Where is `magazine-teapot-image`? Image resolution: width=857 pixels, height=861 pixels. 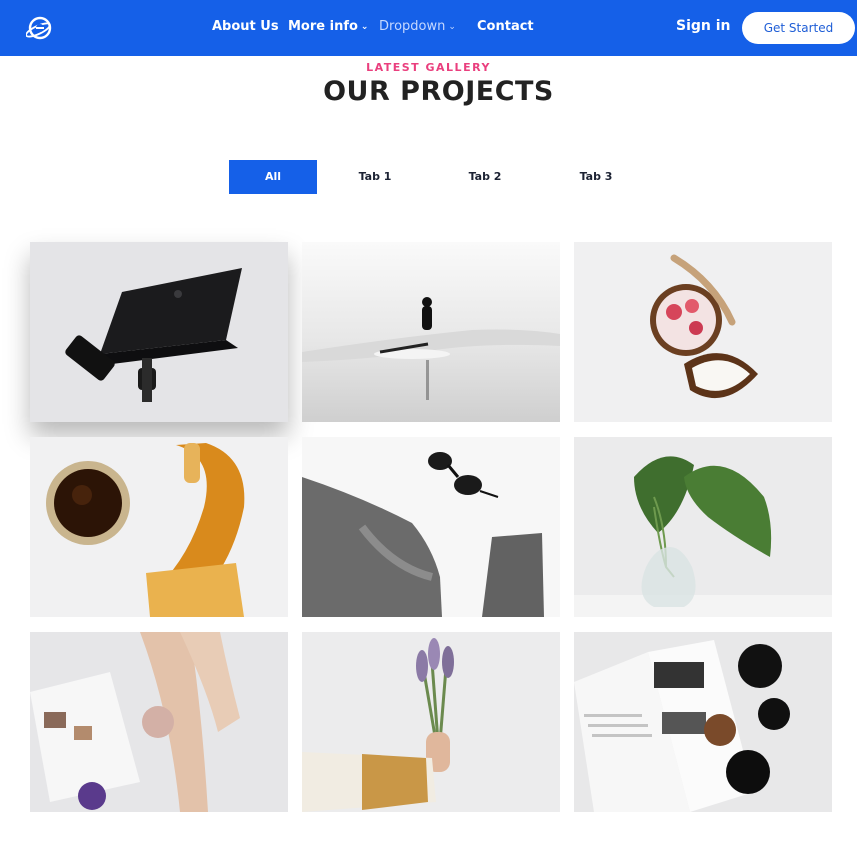
magazine-teapot-image is located at coordinates (703, 722).